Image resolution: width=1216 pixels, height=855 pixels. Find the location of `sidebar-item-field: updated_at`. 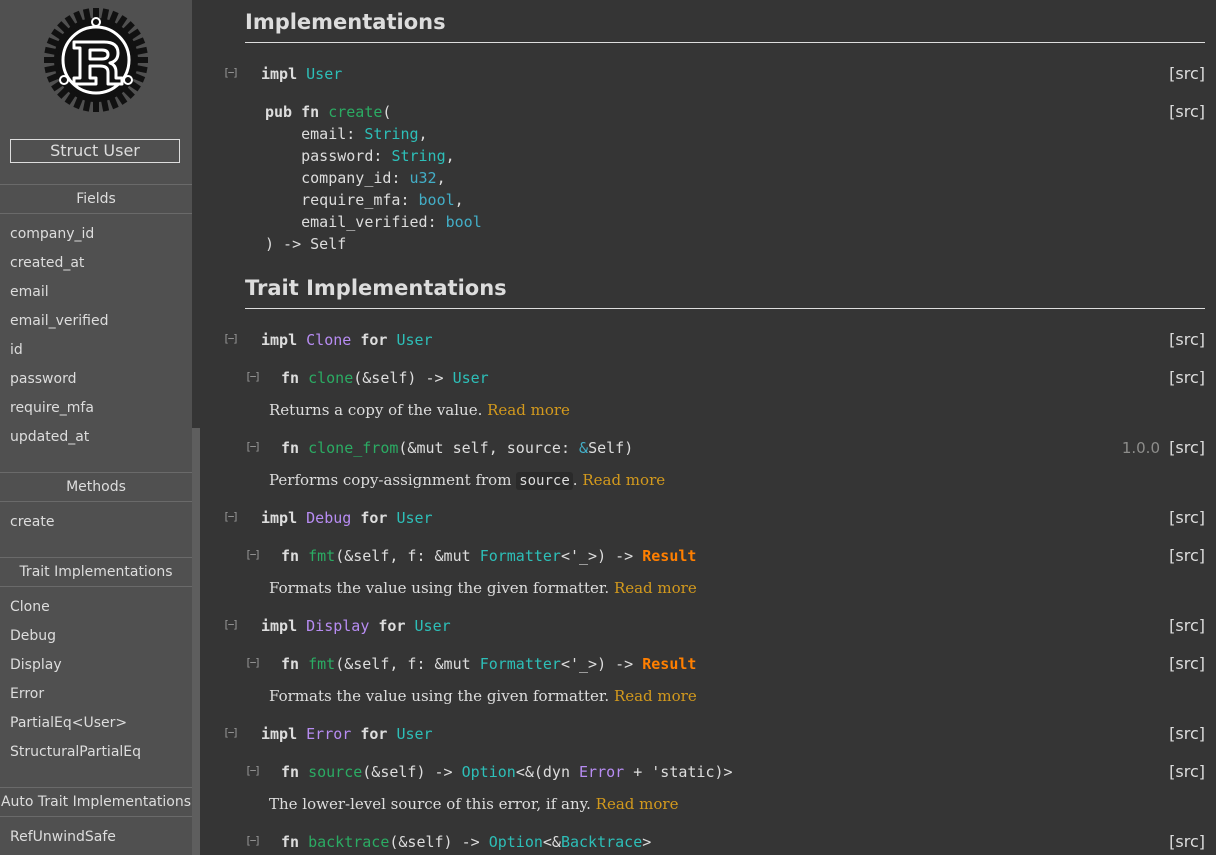

sidebar-item-field: updated_at is located at coordinates (49, 437).